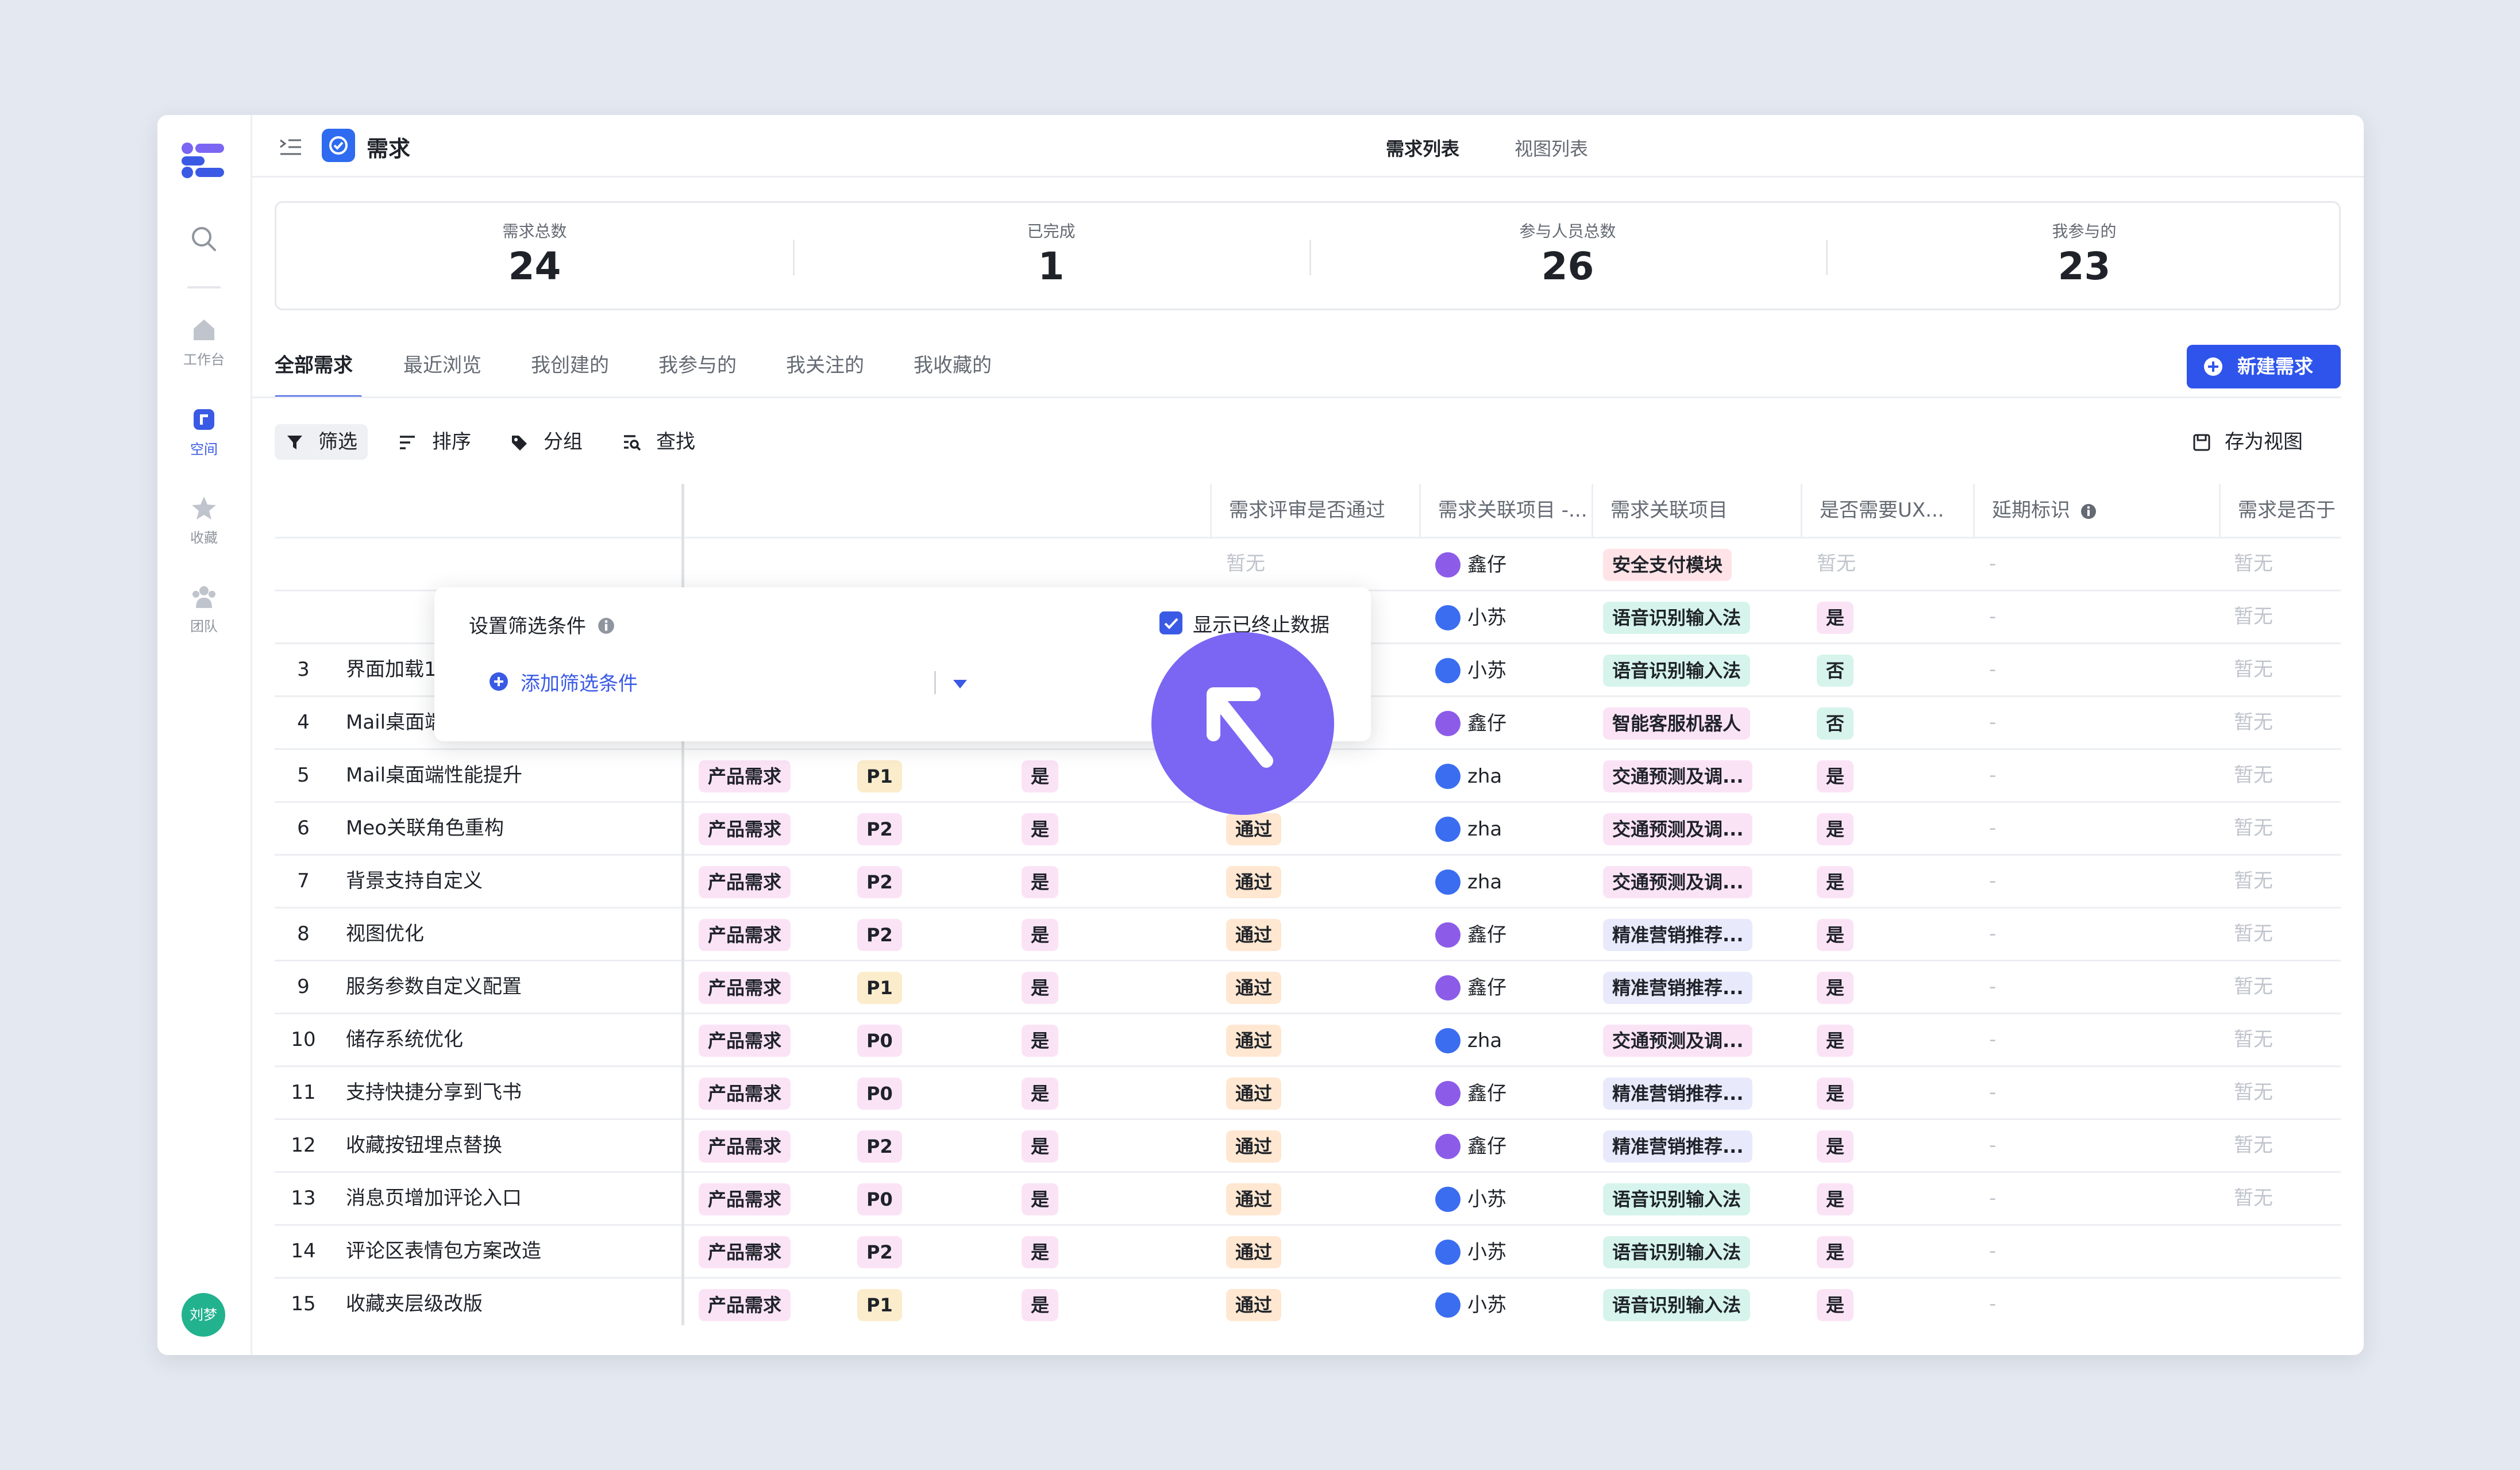 This screenshot has width=2520, height=1470. What do you see at coordinates (825, 363) in the screenshot?
I see `tab-followed: 我关注的` at bounding box center [825, 363].